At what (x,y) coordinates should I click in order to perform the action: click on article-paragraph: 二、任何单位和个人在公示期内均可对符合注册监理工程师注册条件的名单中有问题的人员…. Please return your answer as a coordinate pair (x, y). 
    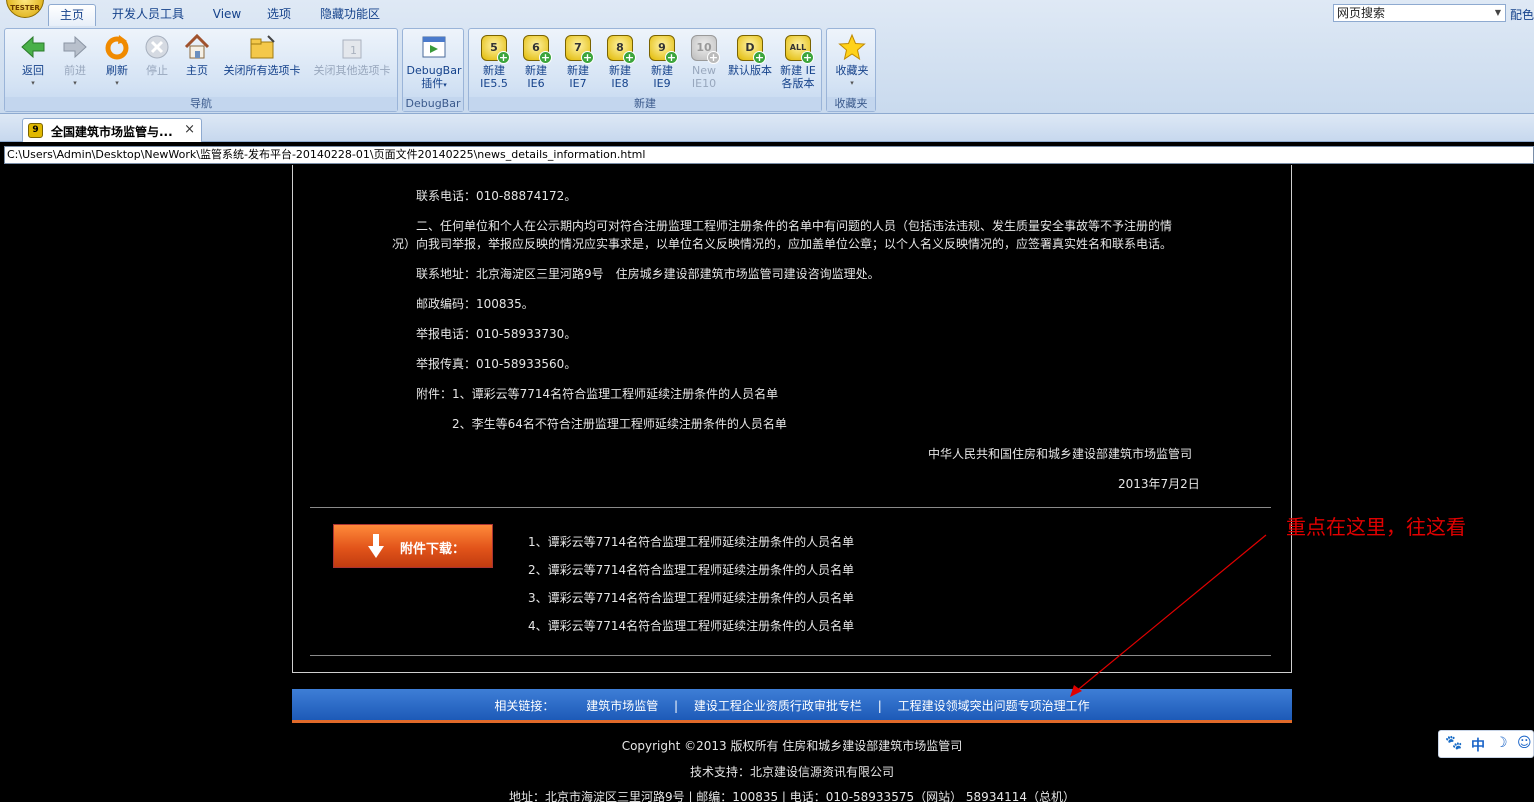
    Looking at the image, I should click on (794, 226).